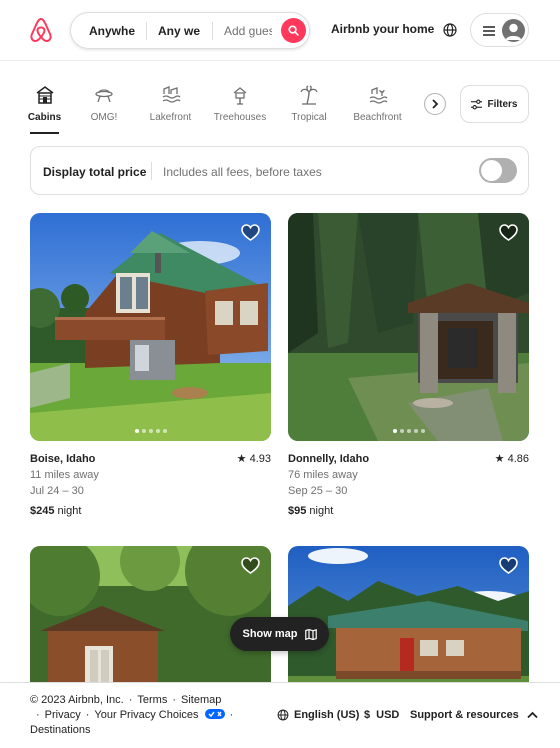  I want to click on airbnb-logo-icon, so click(41, 30).